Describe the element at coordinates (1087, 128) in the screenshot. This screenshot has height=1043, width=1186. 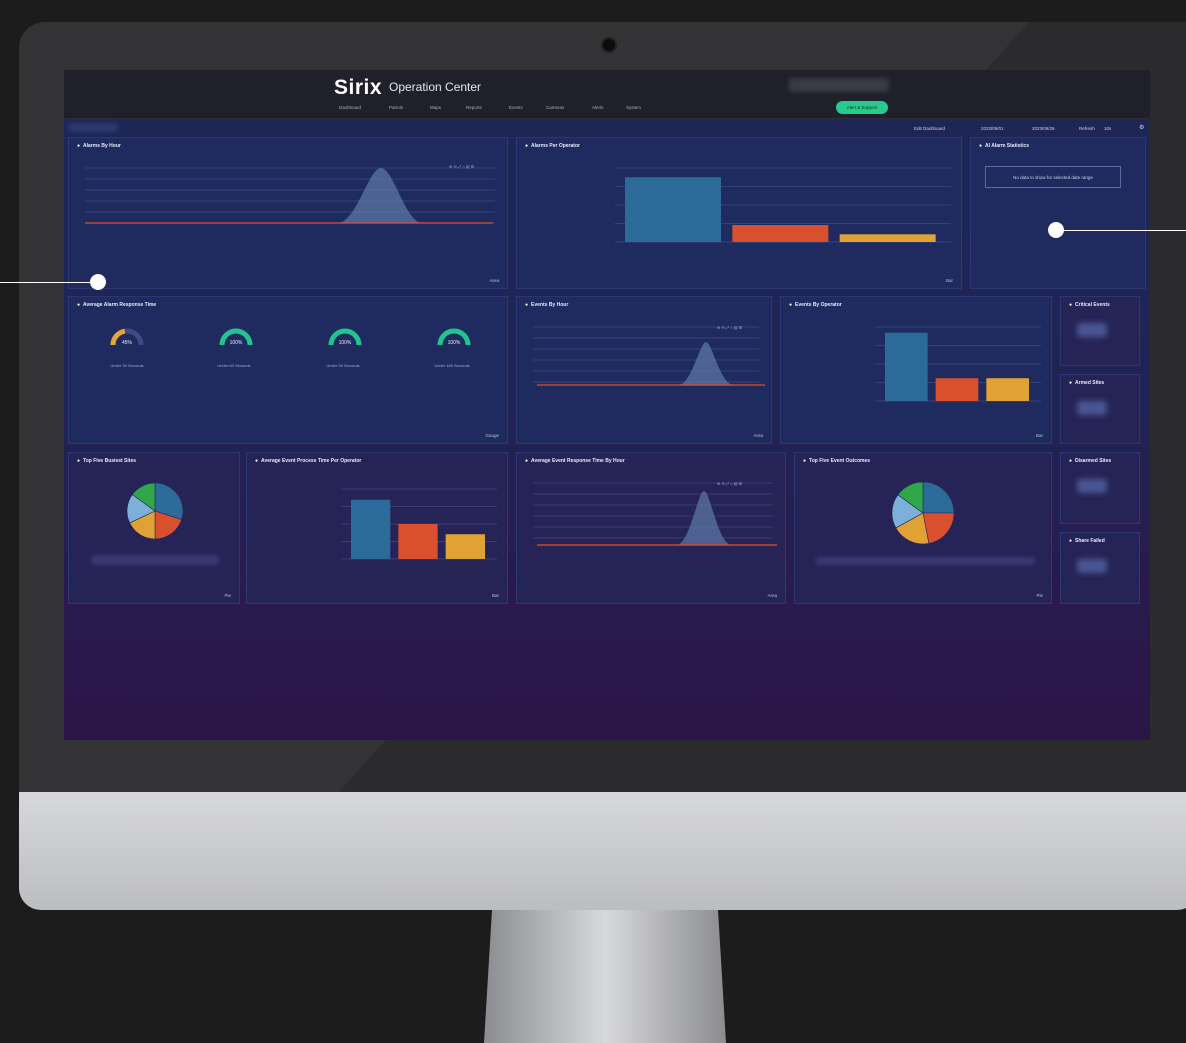
I see `refresh-label: Refresh` at that location.